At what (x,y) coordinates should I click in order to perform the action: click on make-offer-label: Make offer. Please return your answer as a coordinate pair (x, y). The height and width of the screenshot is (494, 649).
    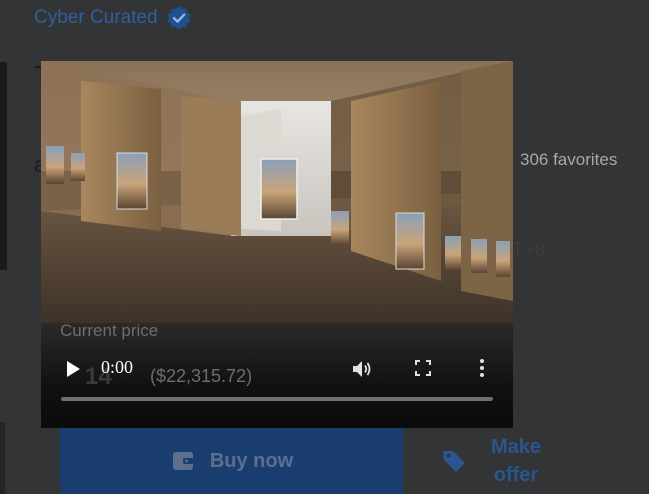
    Looking at the image, I should click on (516, 461).